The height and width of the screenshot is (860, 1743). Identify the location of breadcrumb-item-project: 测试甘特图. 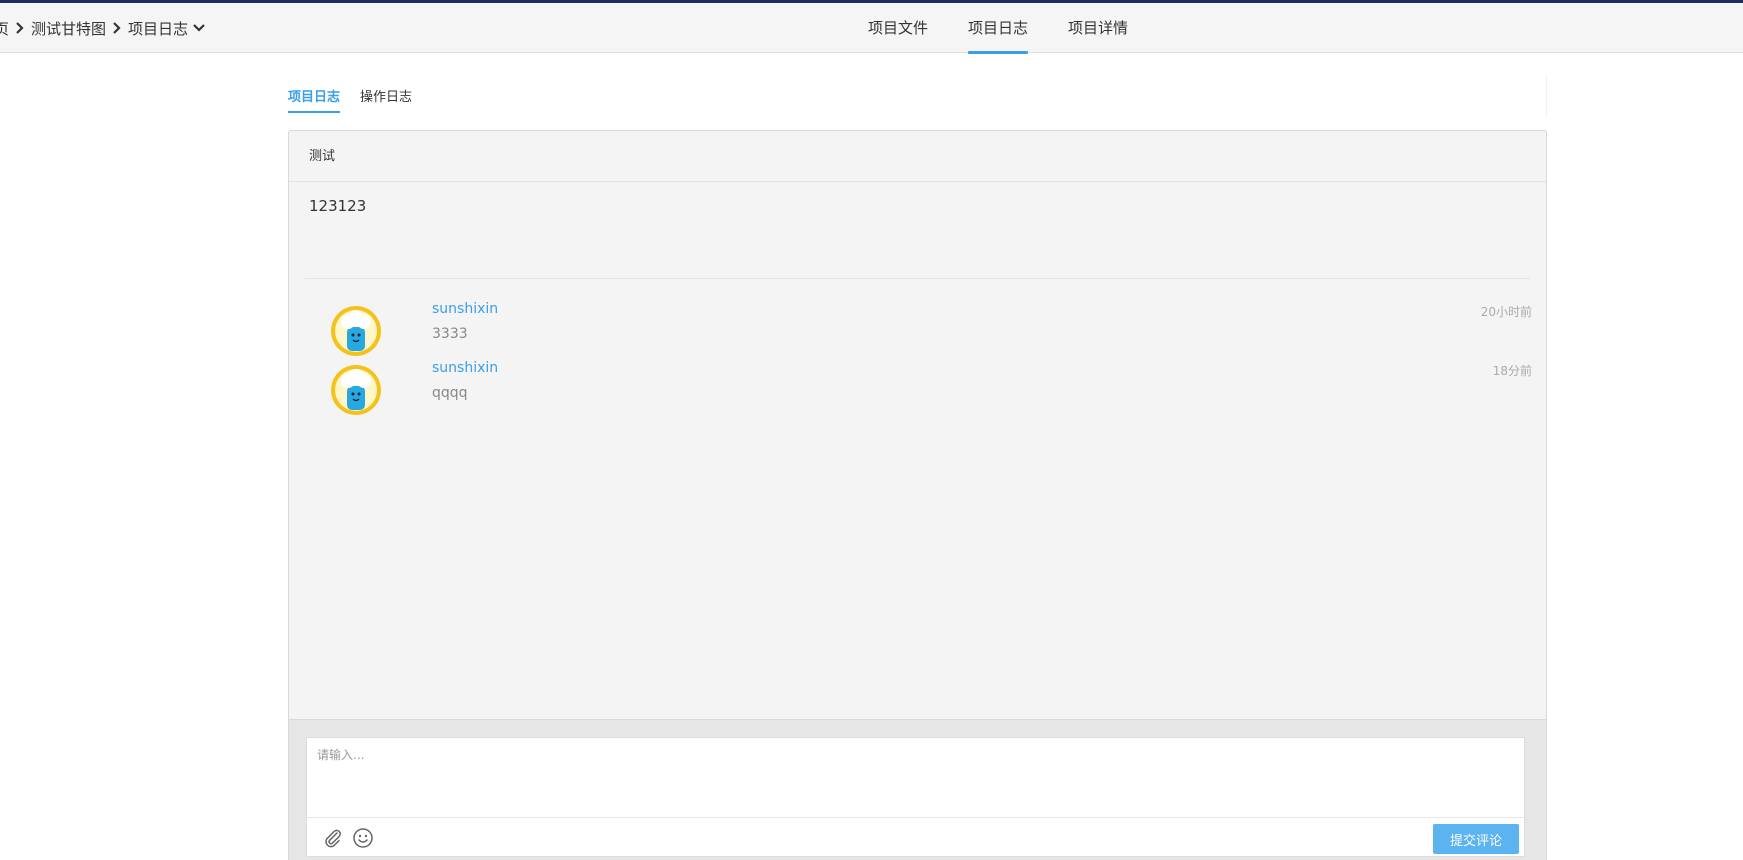
(68, 28).